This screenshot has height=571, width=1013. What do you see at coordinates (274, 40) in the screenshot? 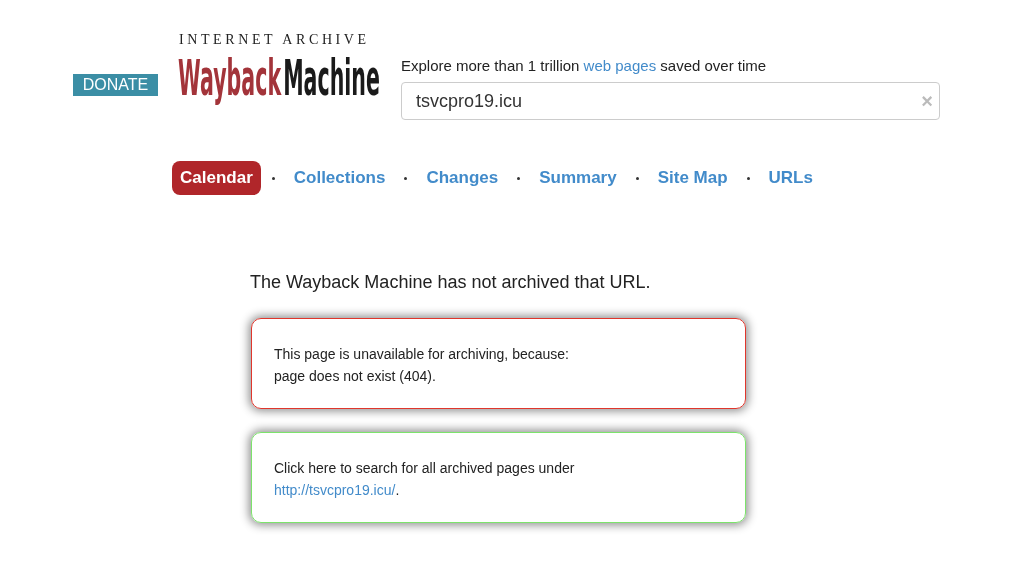
I see `logo-tagline: INTERNET ARCHIVE` at bounding box center [274, 40].